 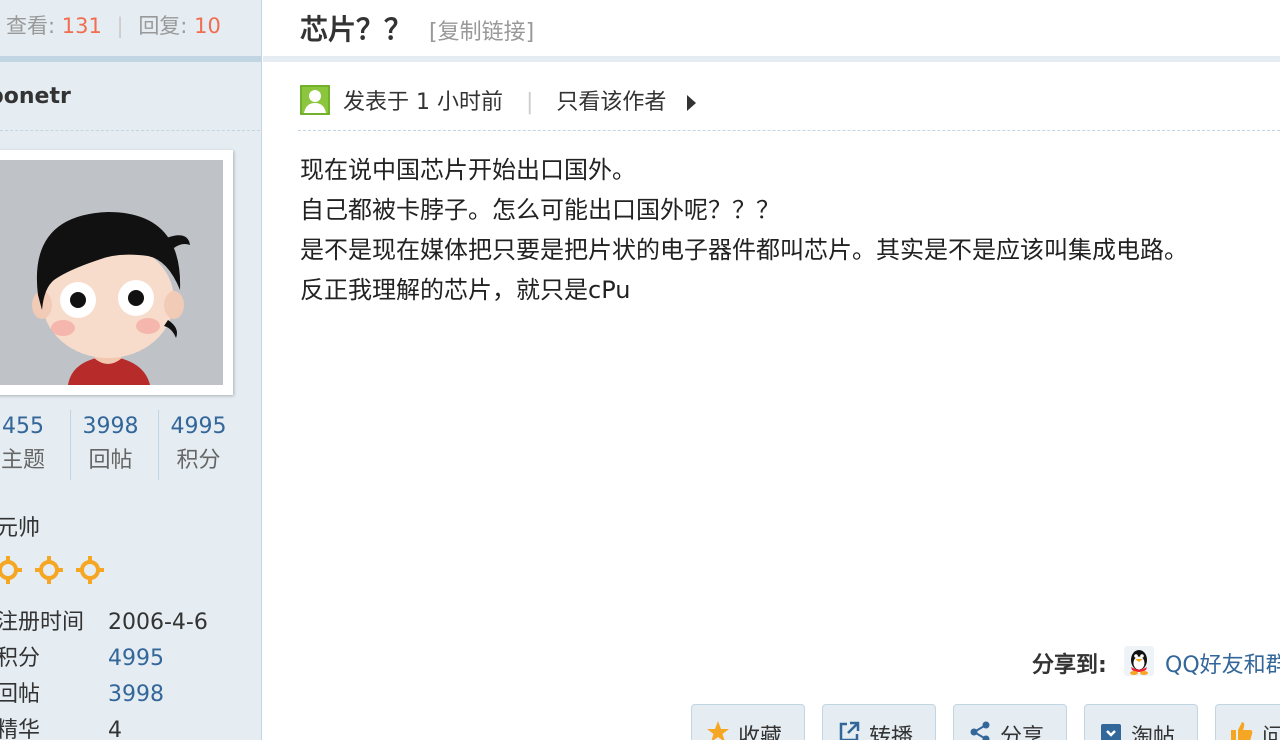 I want to click on share-label: 分享到:, so click(x=1069, y=665).